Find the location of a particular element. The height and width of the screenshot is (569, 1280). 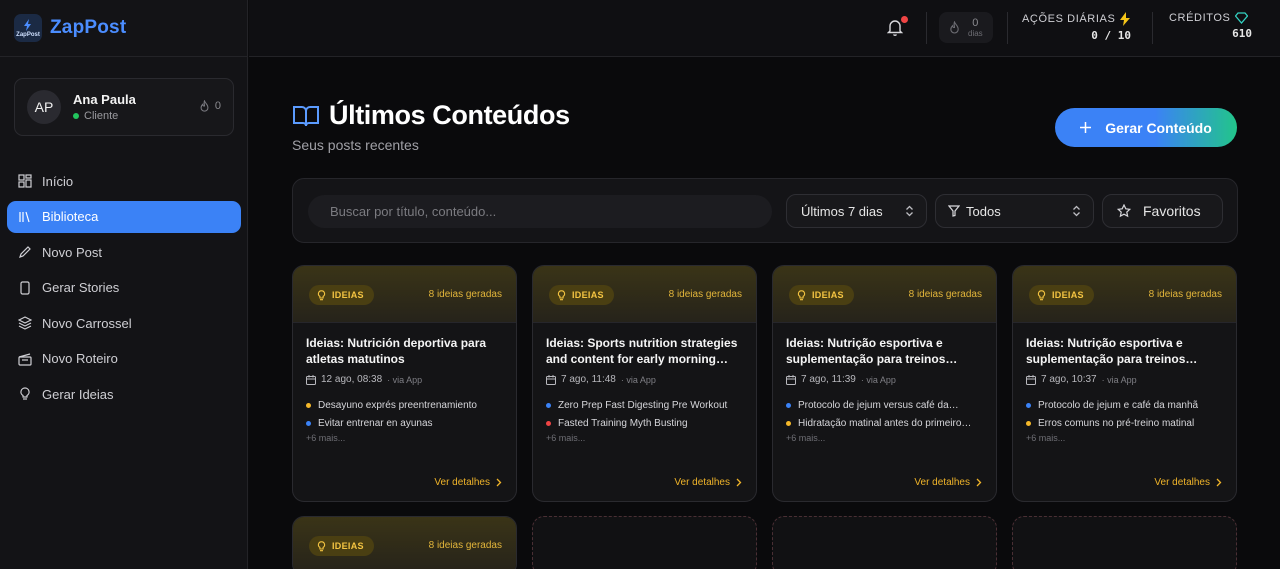

sidebar-item-gerar-stories: Gerar Stories is located at coordinates (124, 288).